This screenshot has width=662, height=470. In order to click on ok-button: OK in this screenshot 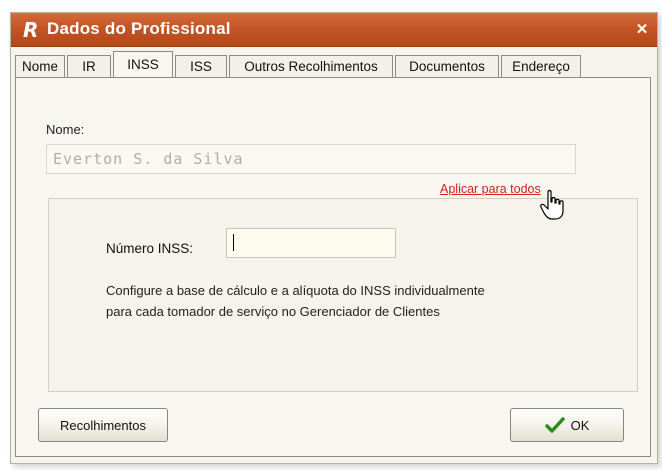, I will do `click(567, 425)`.